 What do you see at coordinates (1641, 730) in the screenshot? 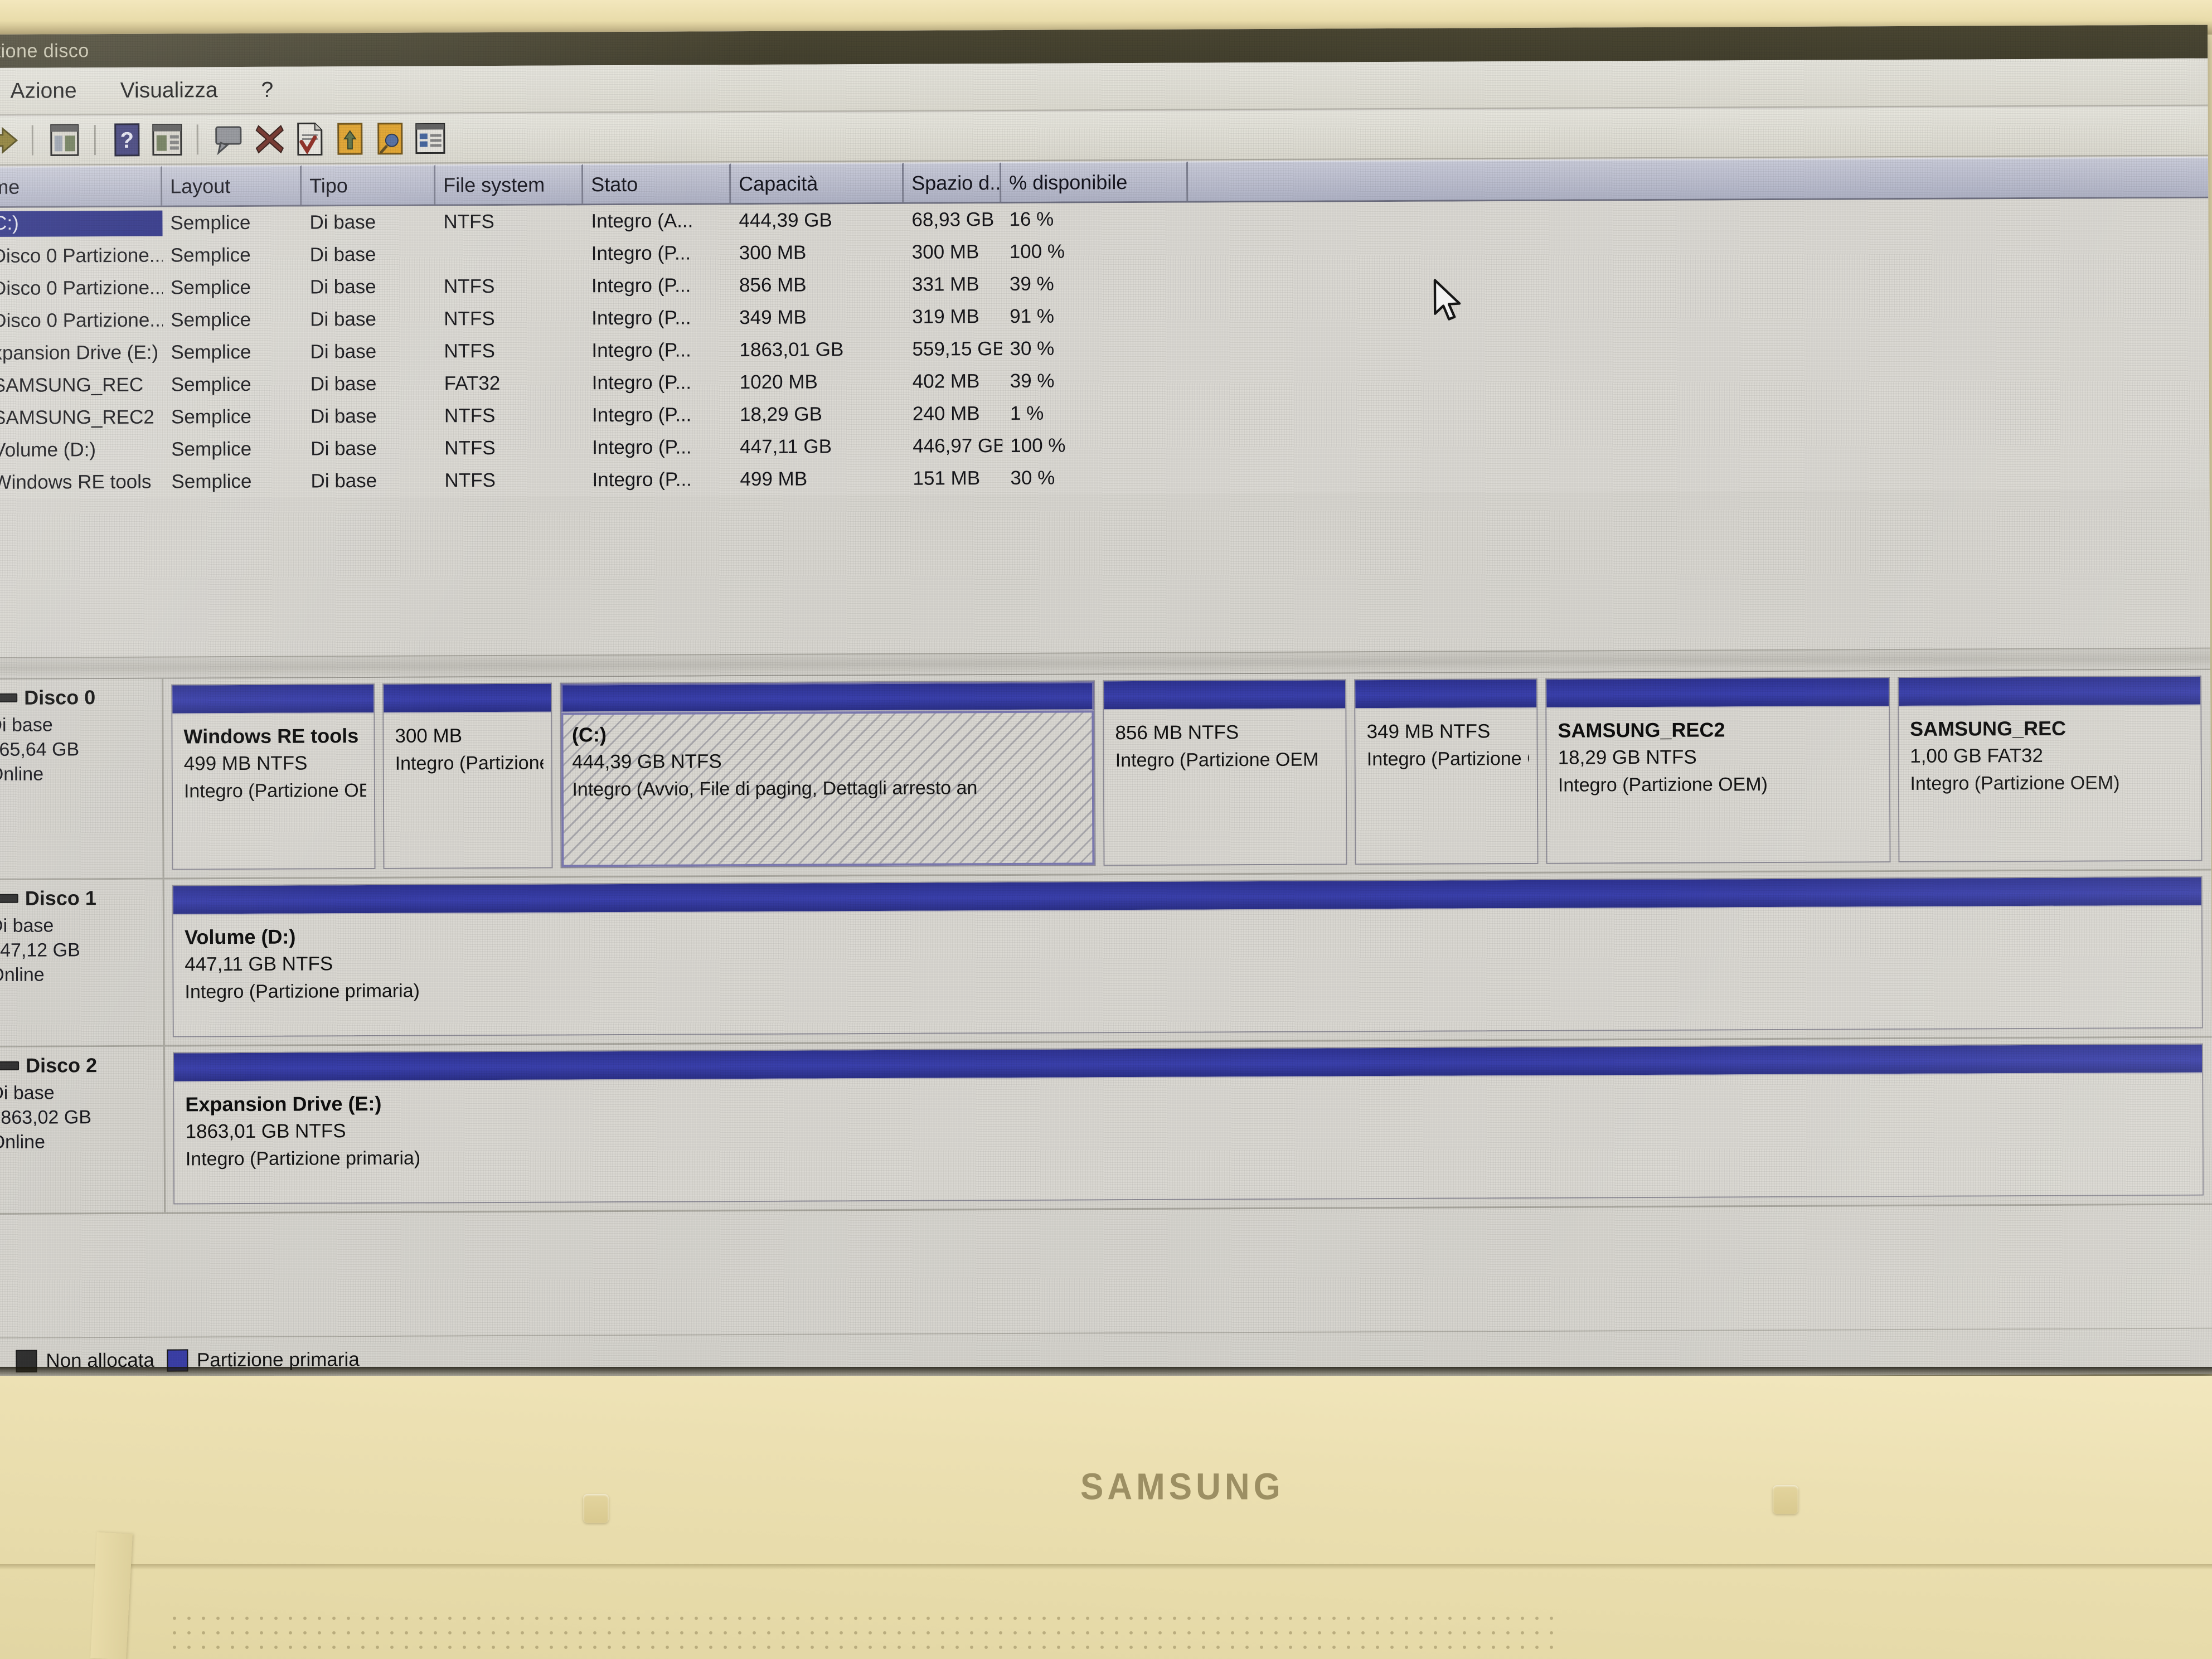
I see `partition-name: SAMSUNG_REC2` at bounding box center [1641, 730].